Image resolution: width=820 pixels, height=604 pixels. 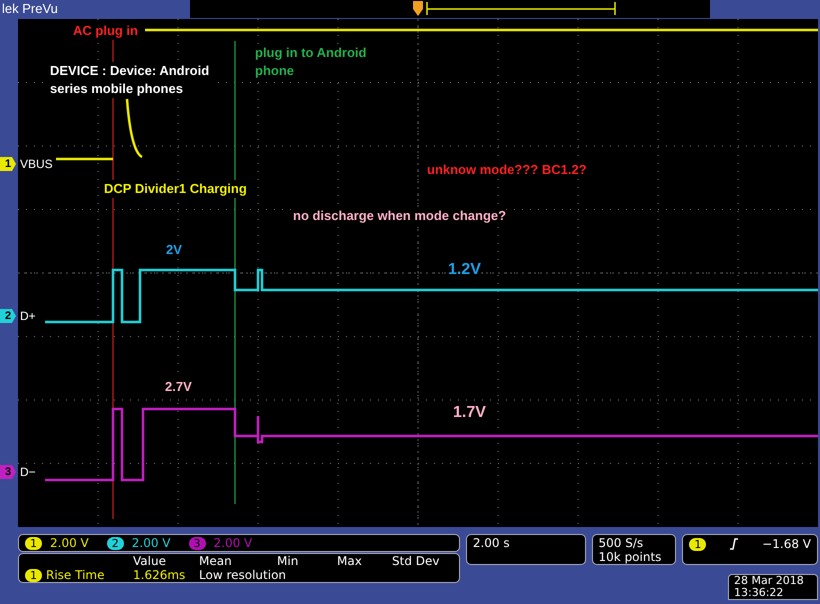 What do you see at coordinates (138, 543) in the screenshot?
I see `channel-scale: 2 2.00 V` at bounding box center [138, 543].